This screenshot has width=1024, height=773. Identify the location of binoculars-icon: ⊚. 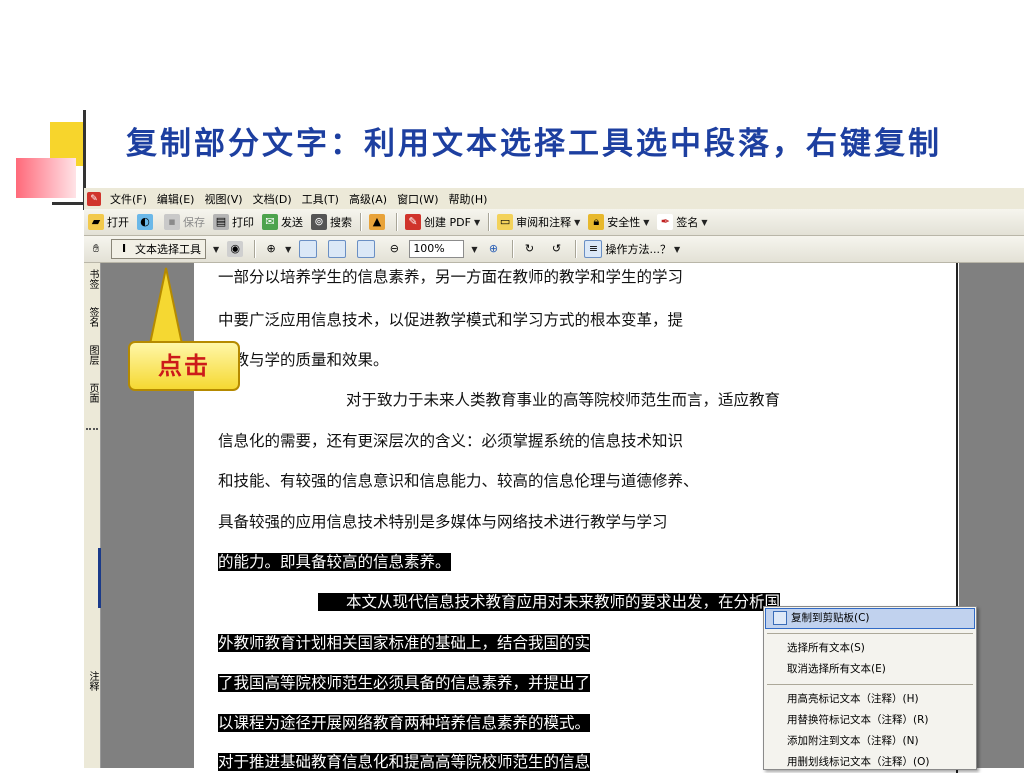
(319, 222).